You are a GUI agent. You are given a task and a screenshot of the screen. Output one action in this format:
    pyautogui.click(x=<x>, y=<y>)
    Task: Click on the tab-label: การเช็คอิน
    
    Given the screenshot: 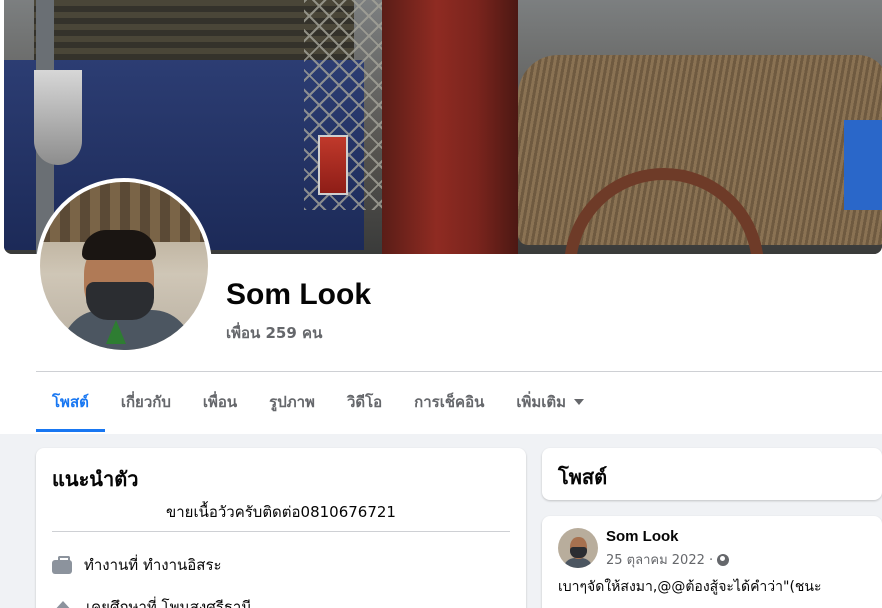 What is the action you would take?
    pyautogui.click(x=449, y=402)
    